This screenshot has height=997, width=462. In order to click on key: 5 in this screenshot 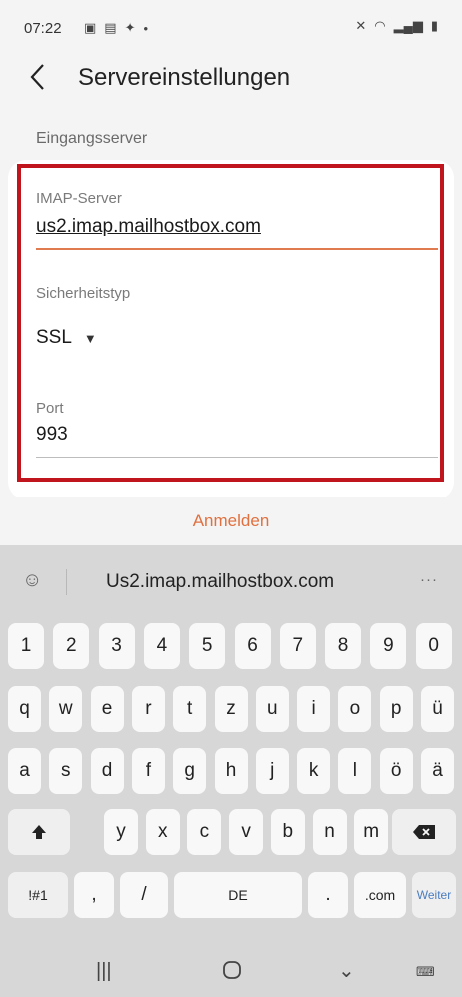, I will do `click(207, 646)`.